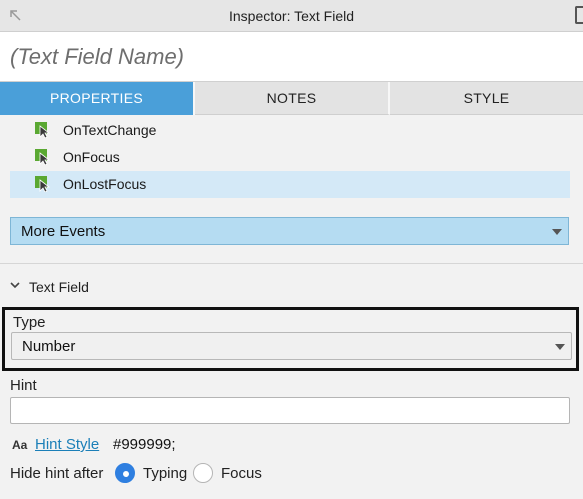  What do you see at coordinates (29, 322) in the screenshot?
I see `type-label: Type` at bounding box center [29, 322].